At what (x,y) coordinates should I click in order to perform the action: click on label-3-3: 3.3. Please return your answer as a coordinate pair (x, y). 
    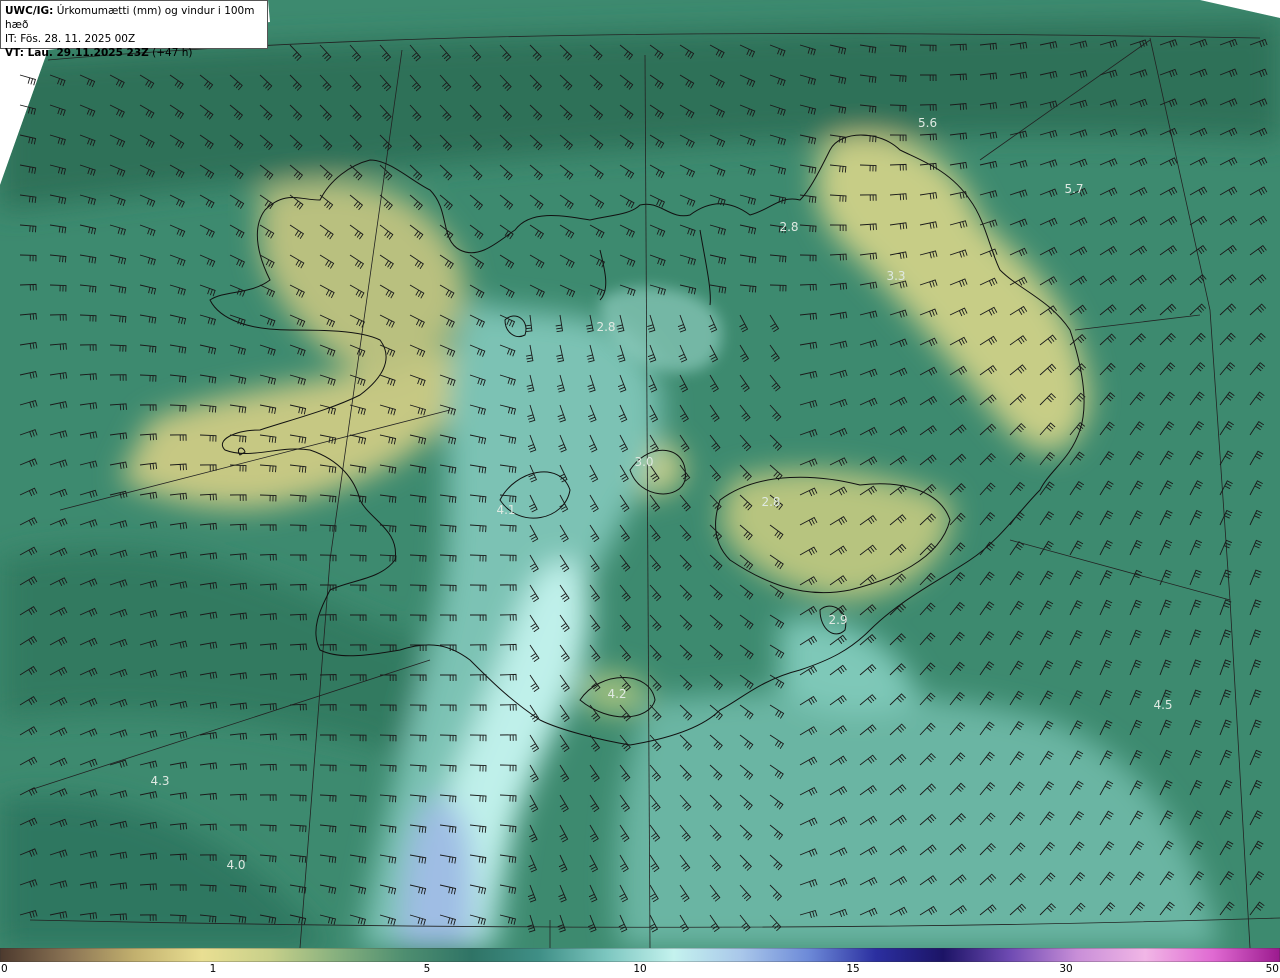
    Looking at the image, I should click on (895, 276).